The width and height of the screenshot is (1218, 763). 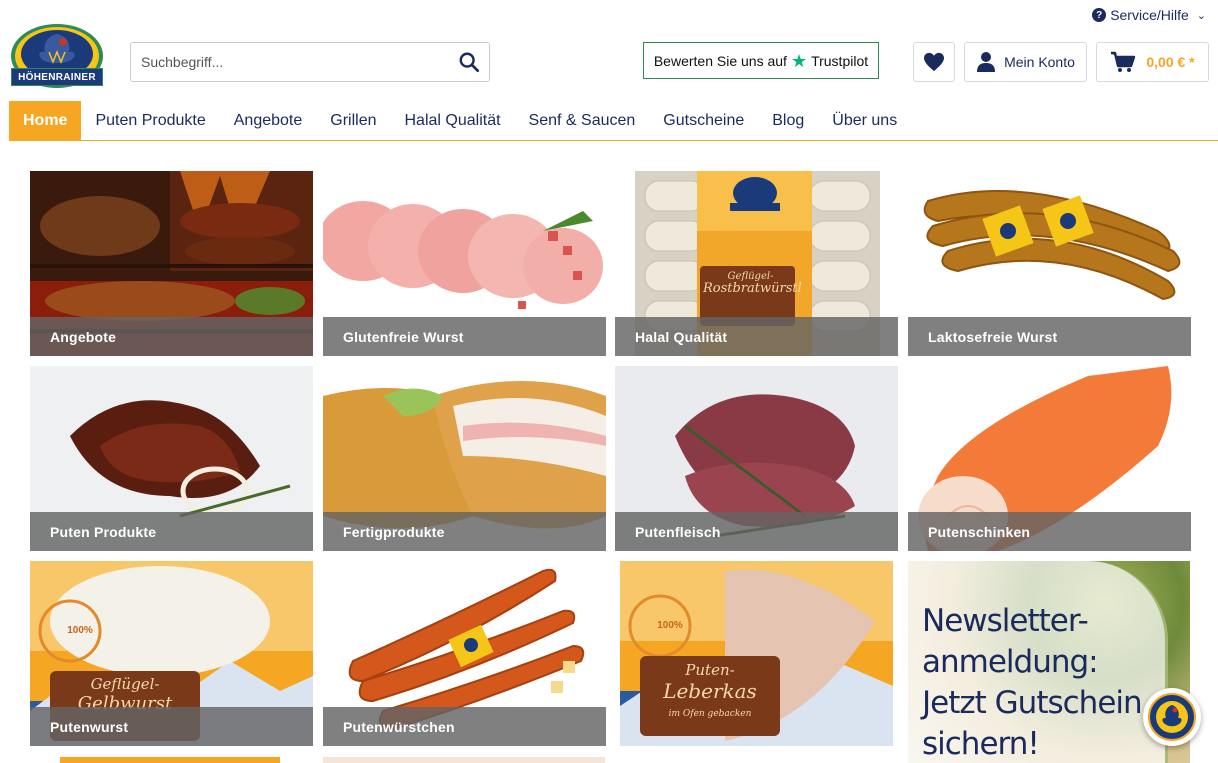 What do you see at coordinates (788, 120) in the screenshot?
I see `nav-item-blog: Blog` at bounding box center [788, 120].